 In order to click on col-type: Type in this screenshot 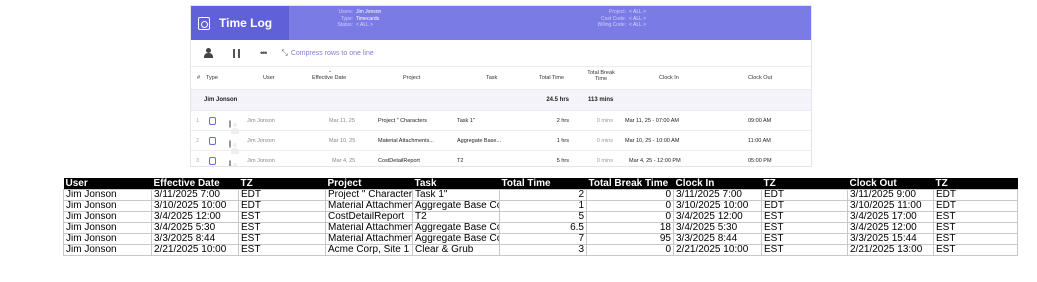, I will do `click(212, 78)`.